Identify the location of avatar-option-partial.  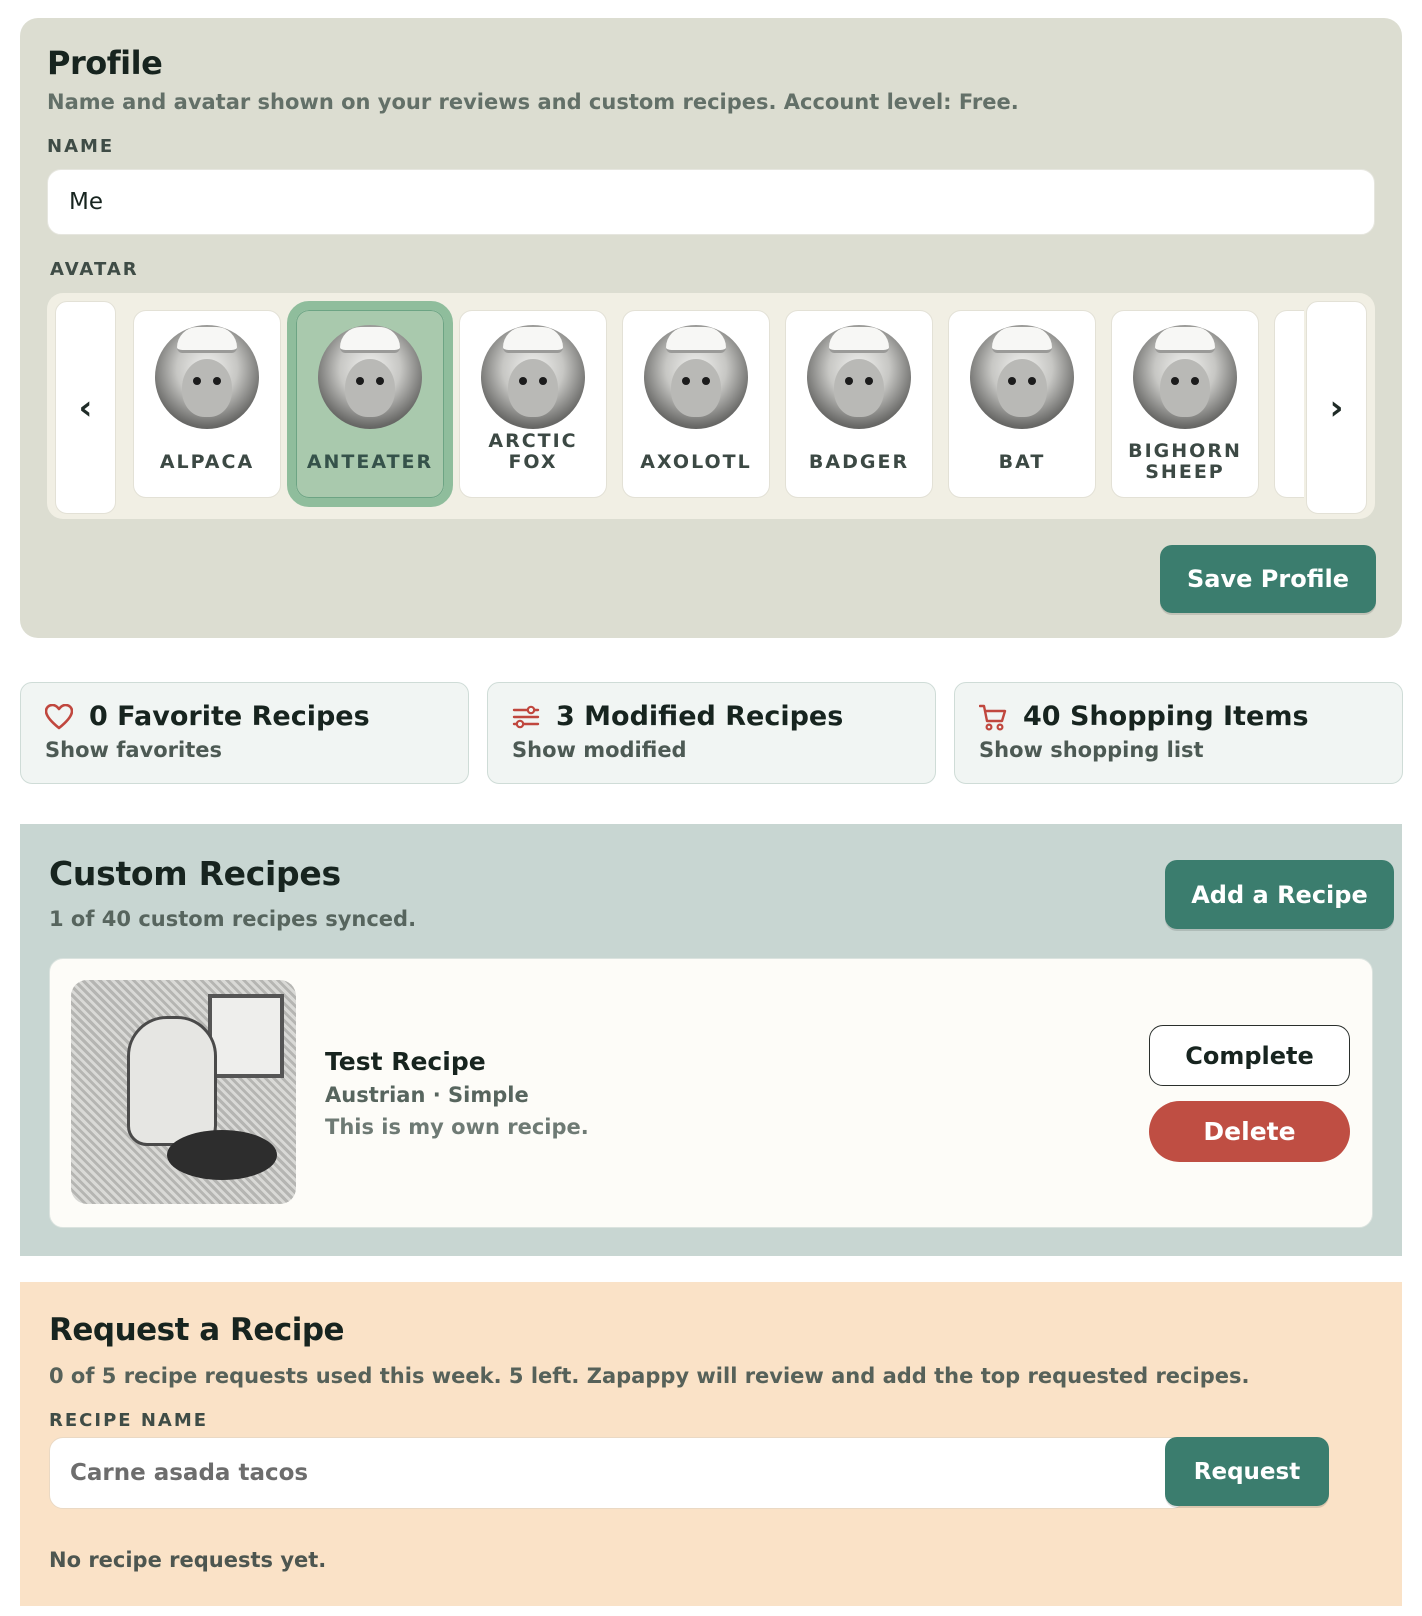
(1289, 404).